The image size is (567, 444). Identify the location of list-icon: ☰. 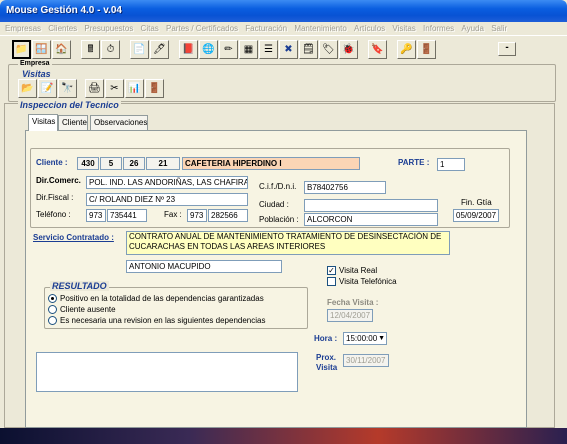
(268, 49).